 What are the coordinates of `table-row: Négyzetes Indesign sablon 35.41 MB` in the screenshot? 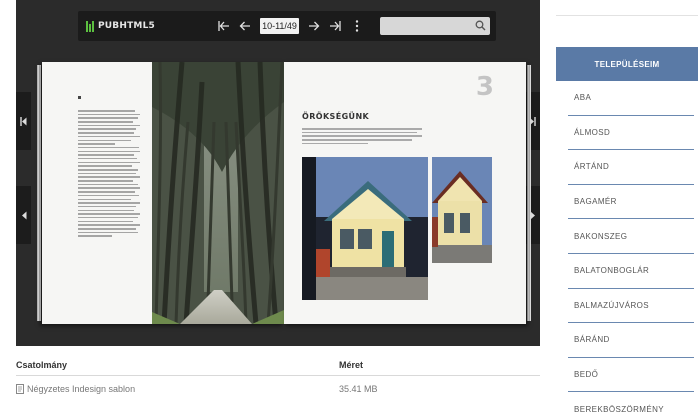 It's located at (278, 390).